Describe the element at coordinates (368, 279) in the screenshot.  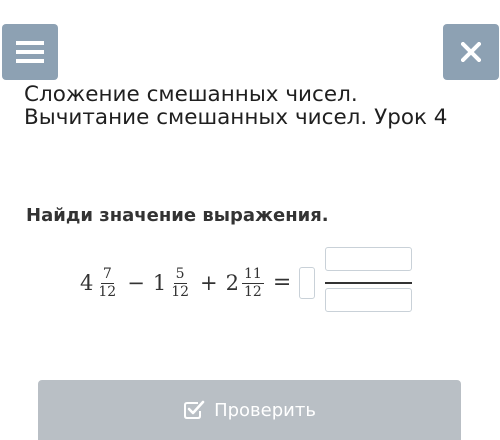
I see `answer-fraction` at that location.